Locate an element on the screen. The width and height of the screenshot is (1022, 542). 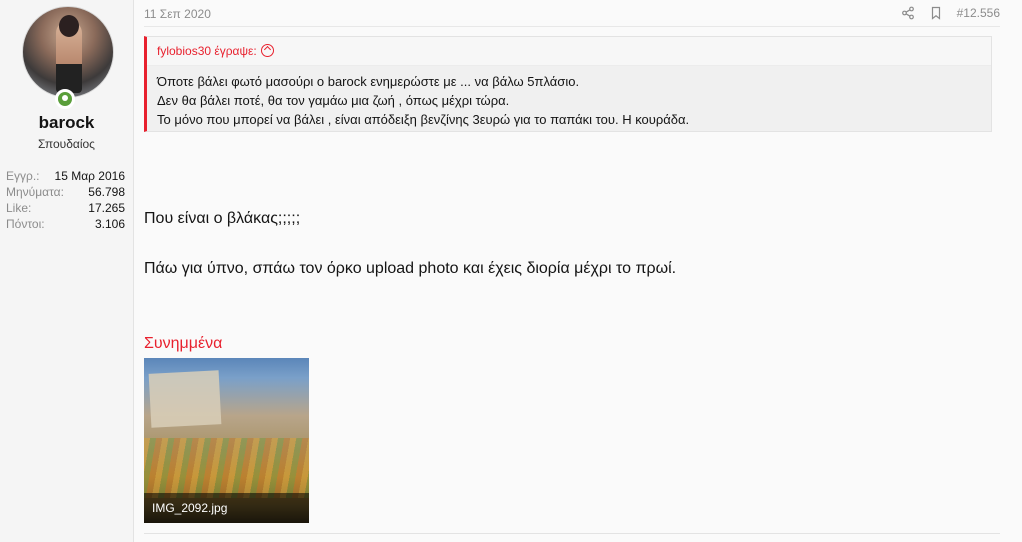
stat-row-messages: Μηνύματα: 56.798 is located at coordinates (65, 192).